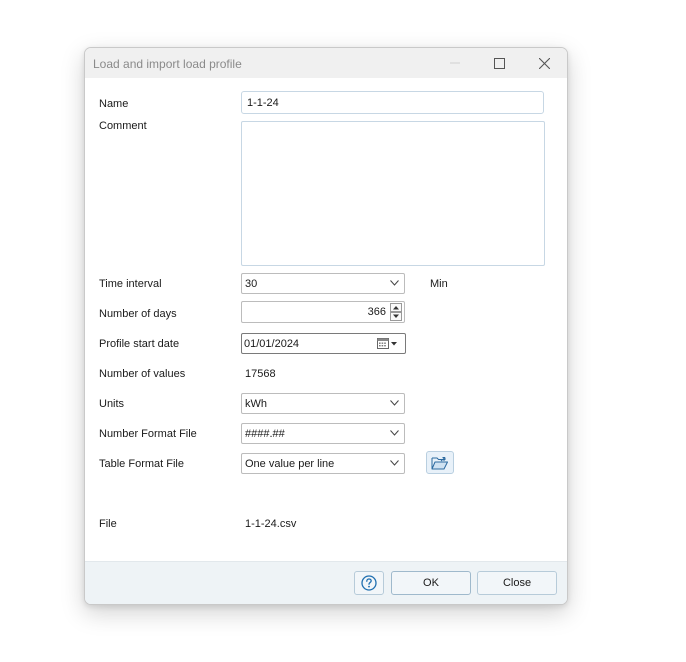 The image size is (686, 662). What do you see at coordinates (123, 126) in the screenshot?
I see `comment-label: Comment` at bounding box center [123, 126].